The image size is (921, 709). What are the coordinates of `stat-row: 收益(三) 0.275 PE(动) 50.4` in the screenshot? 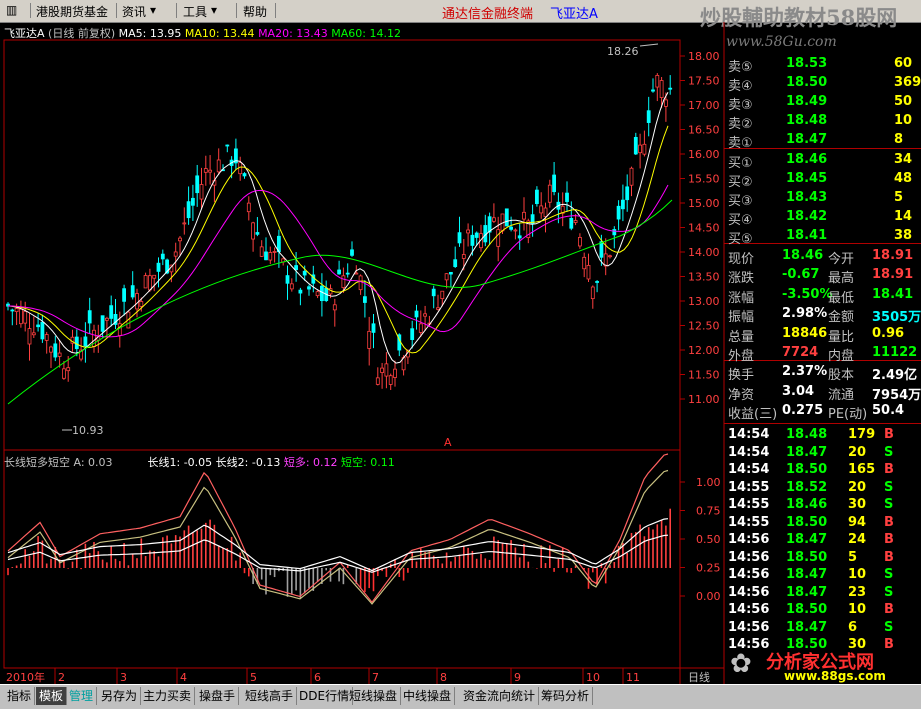 It's located at (822, 413).